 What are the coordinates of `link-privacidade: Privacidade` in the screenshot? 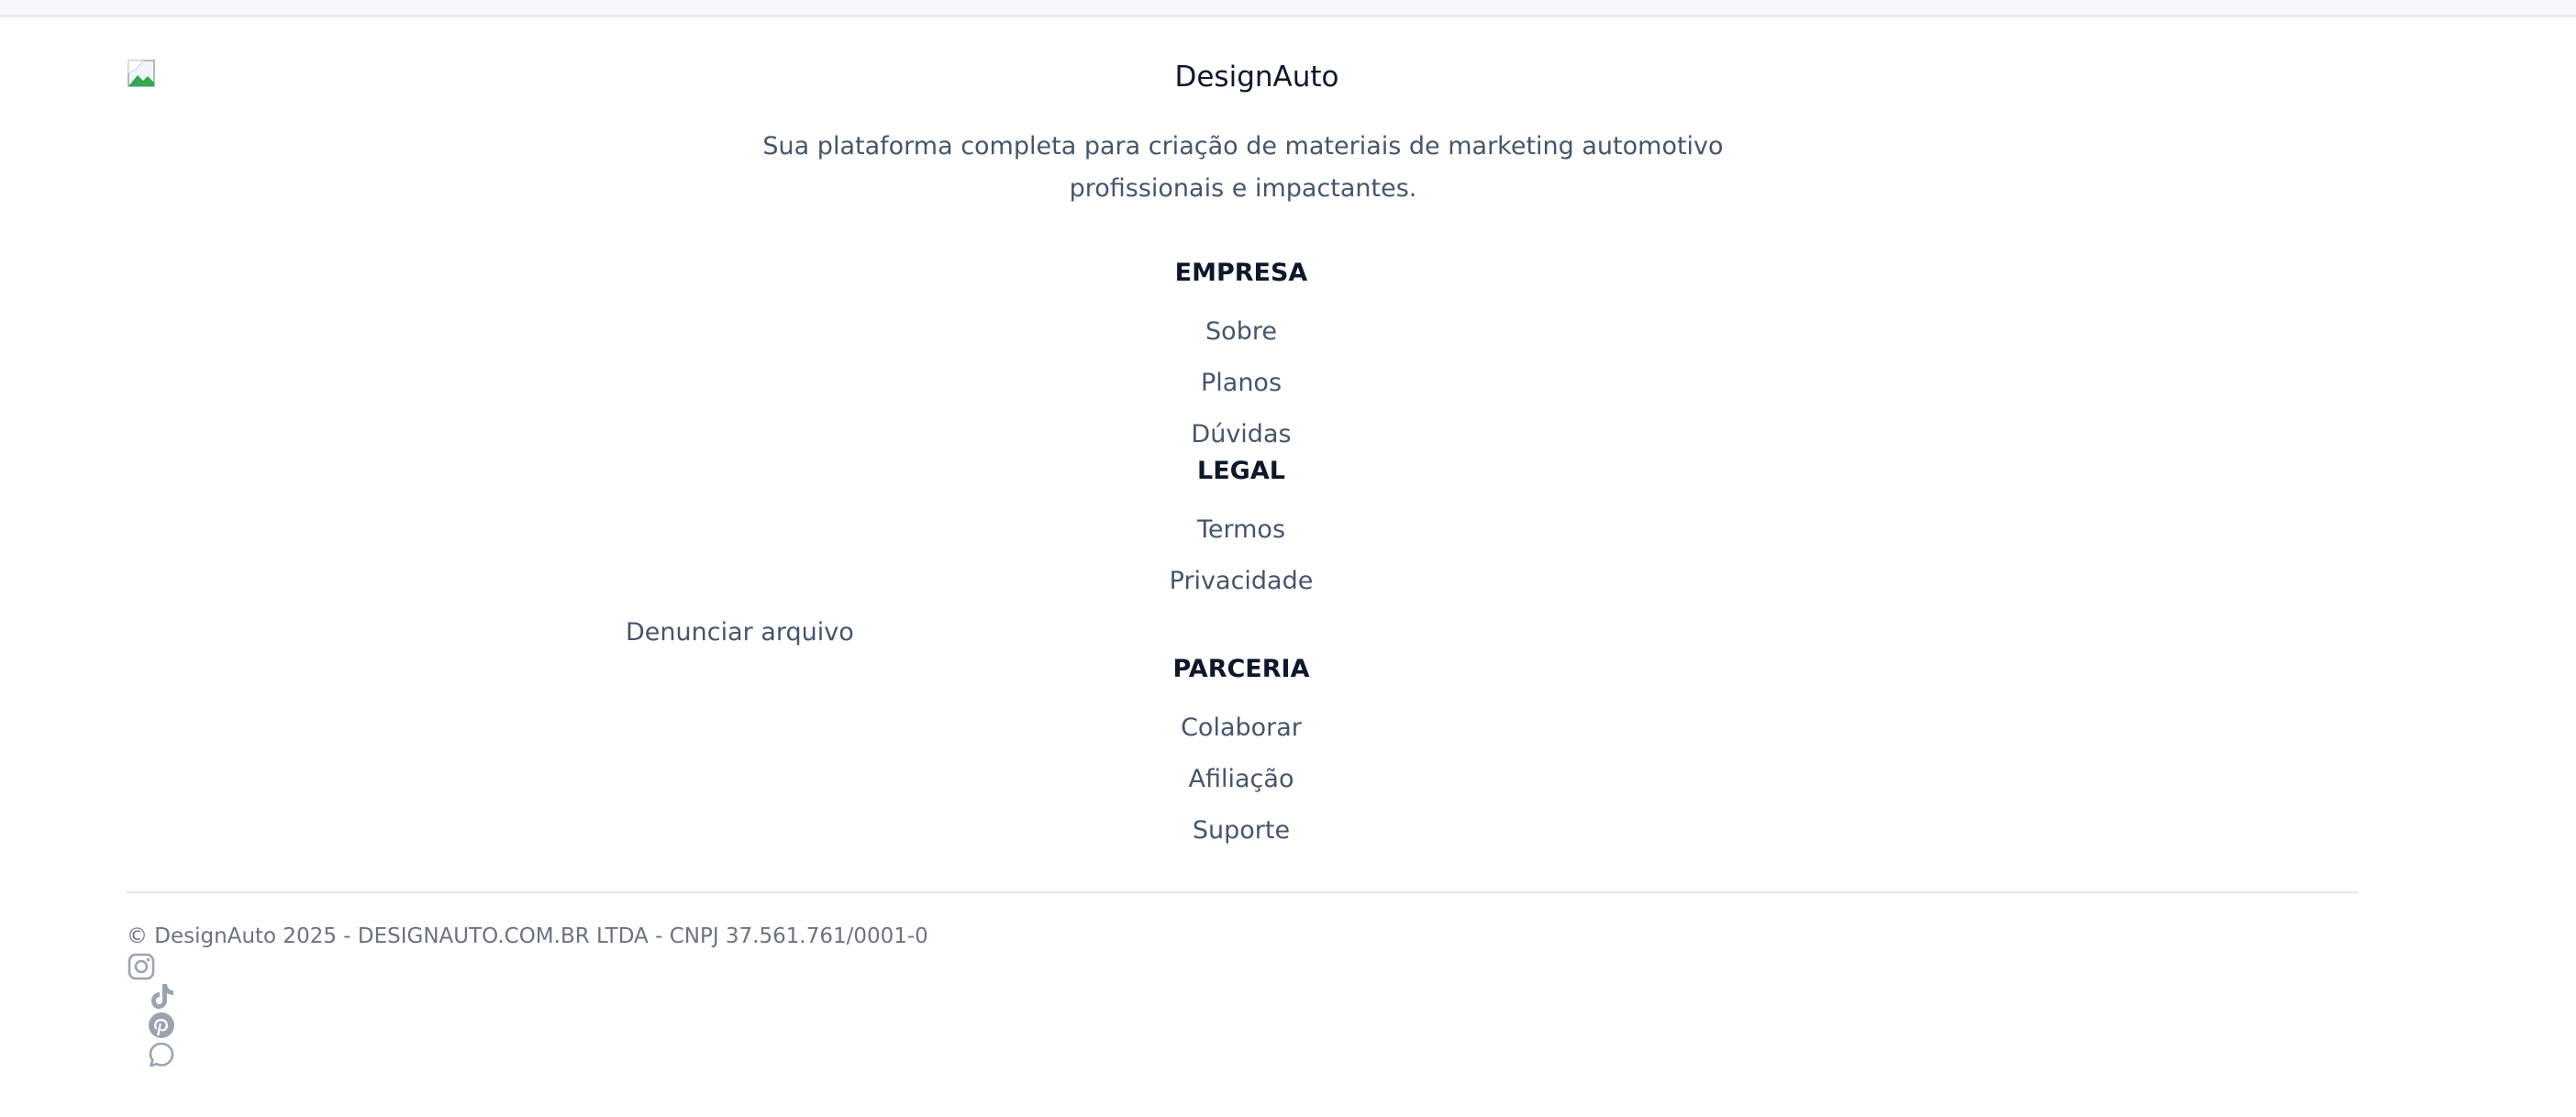 It's located at (1241, 581).